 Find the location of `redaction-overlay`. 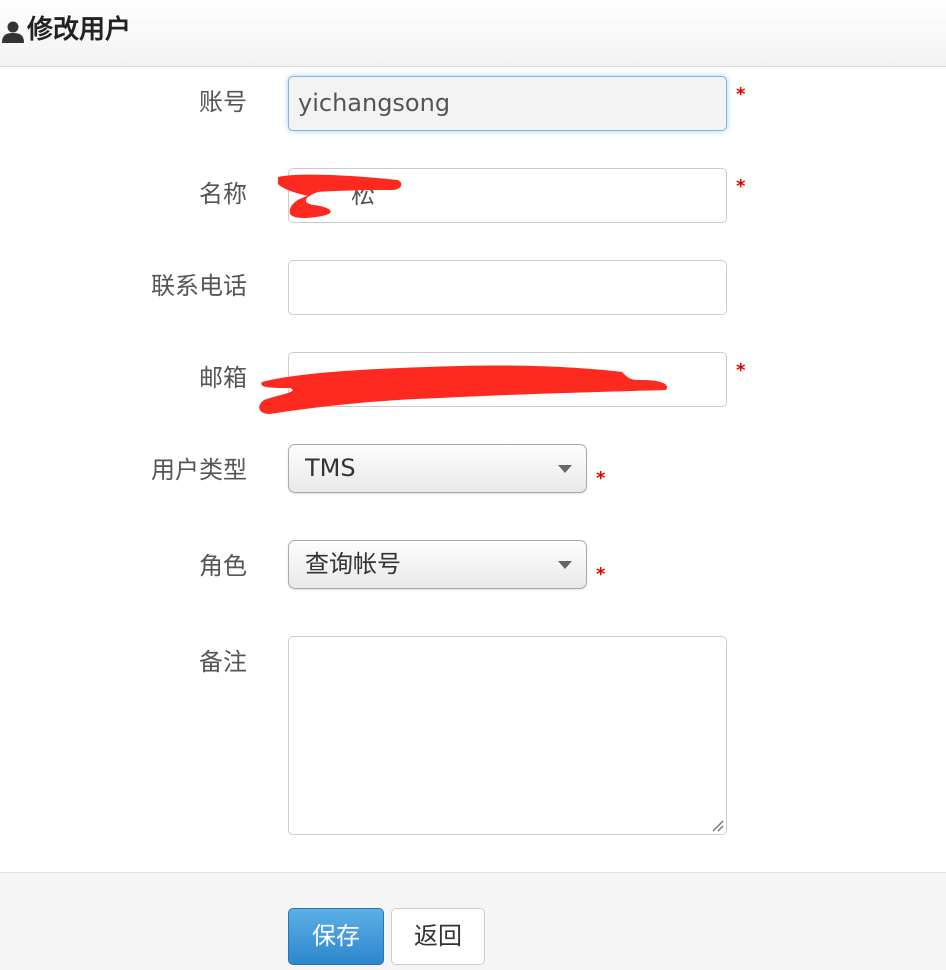

redaction-overlay is located at coordinates (463, 294).